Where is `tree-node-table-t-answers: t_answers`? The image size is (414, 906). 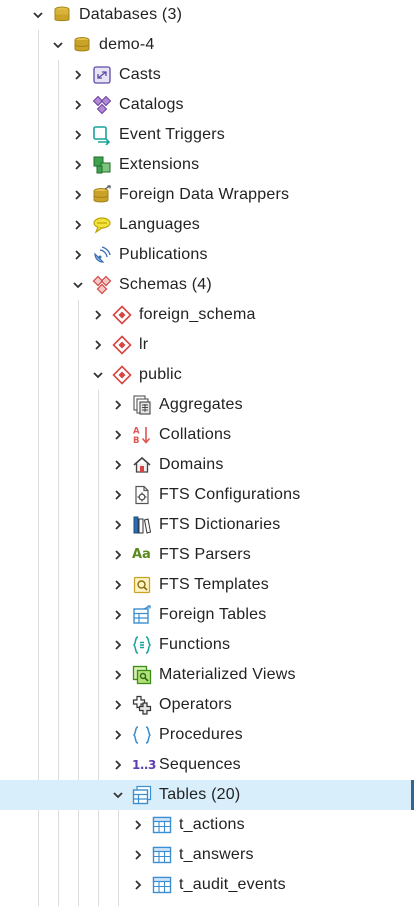 tree-node-table-t-answers: t_answers is located at coordinates (207, 855).